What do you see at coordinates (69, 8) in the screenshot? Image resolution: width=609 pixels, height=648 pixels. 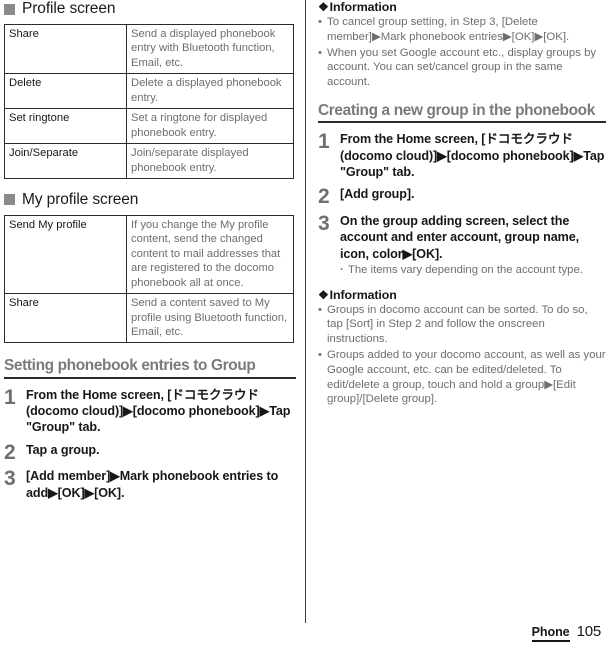 I see `profile-screen-heading-label: Profile screen` at bounding box center [69, 8].